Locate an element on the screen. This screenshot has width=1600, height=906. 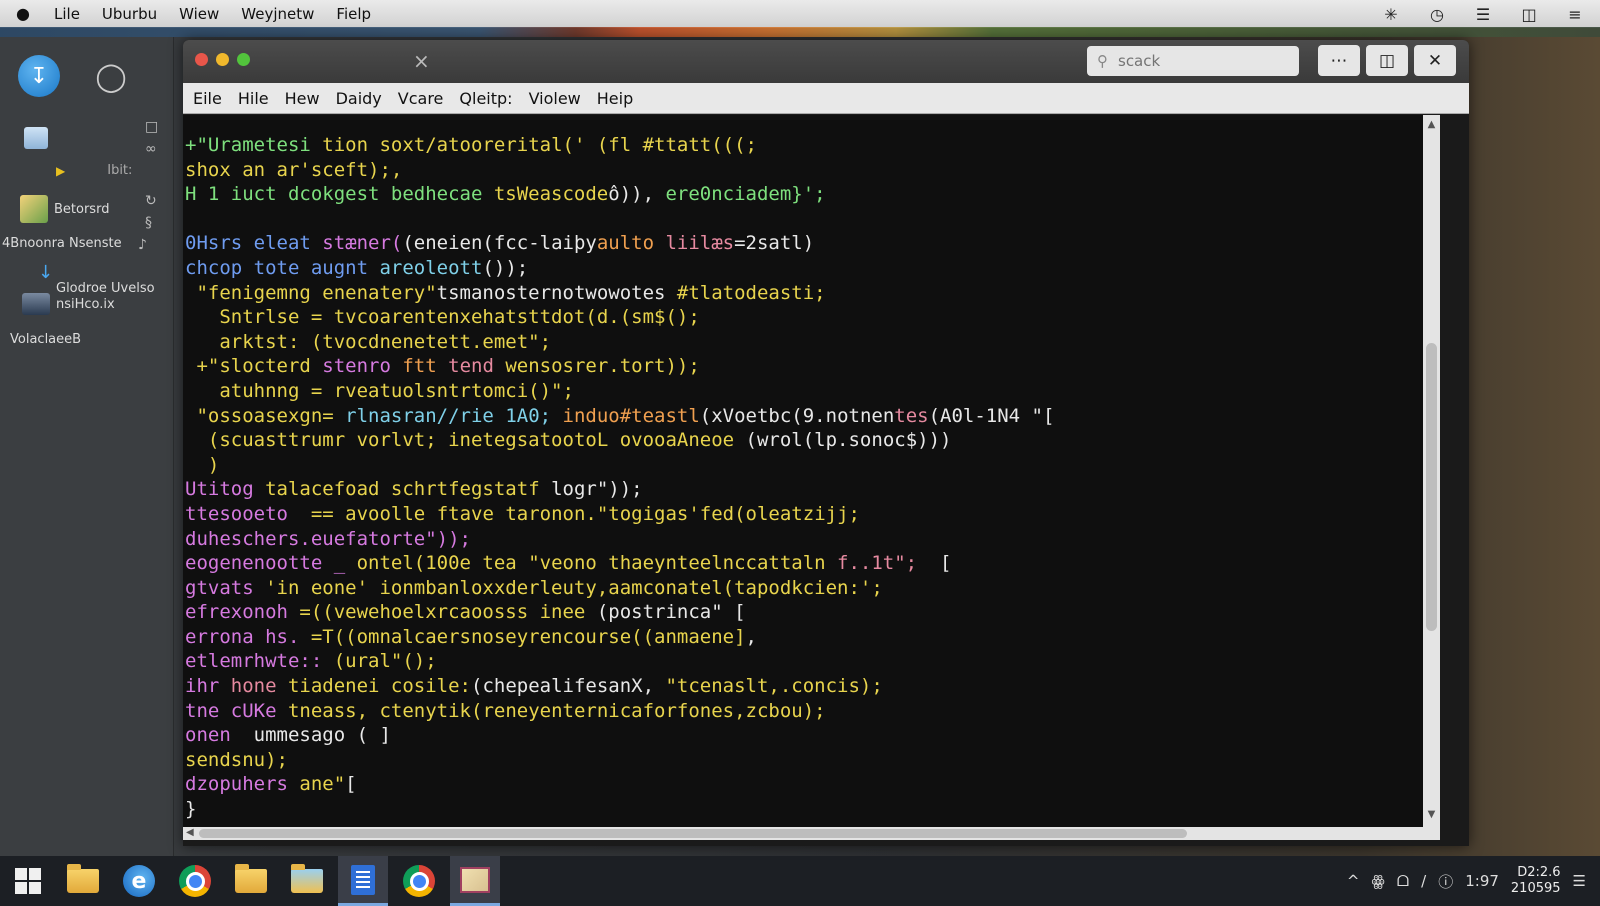
split-icon: ◫ is located at coordinates (1387, 60).